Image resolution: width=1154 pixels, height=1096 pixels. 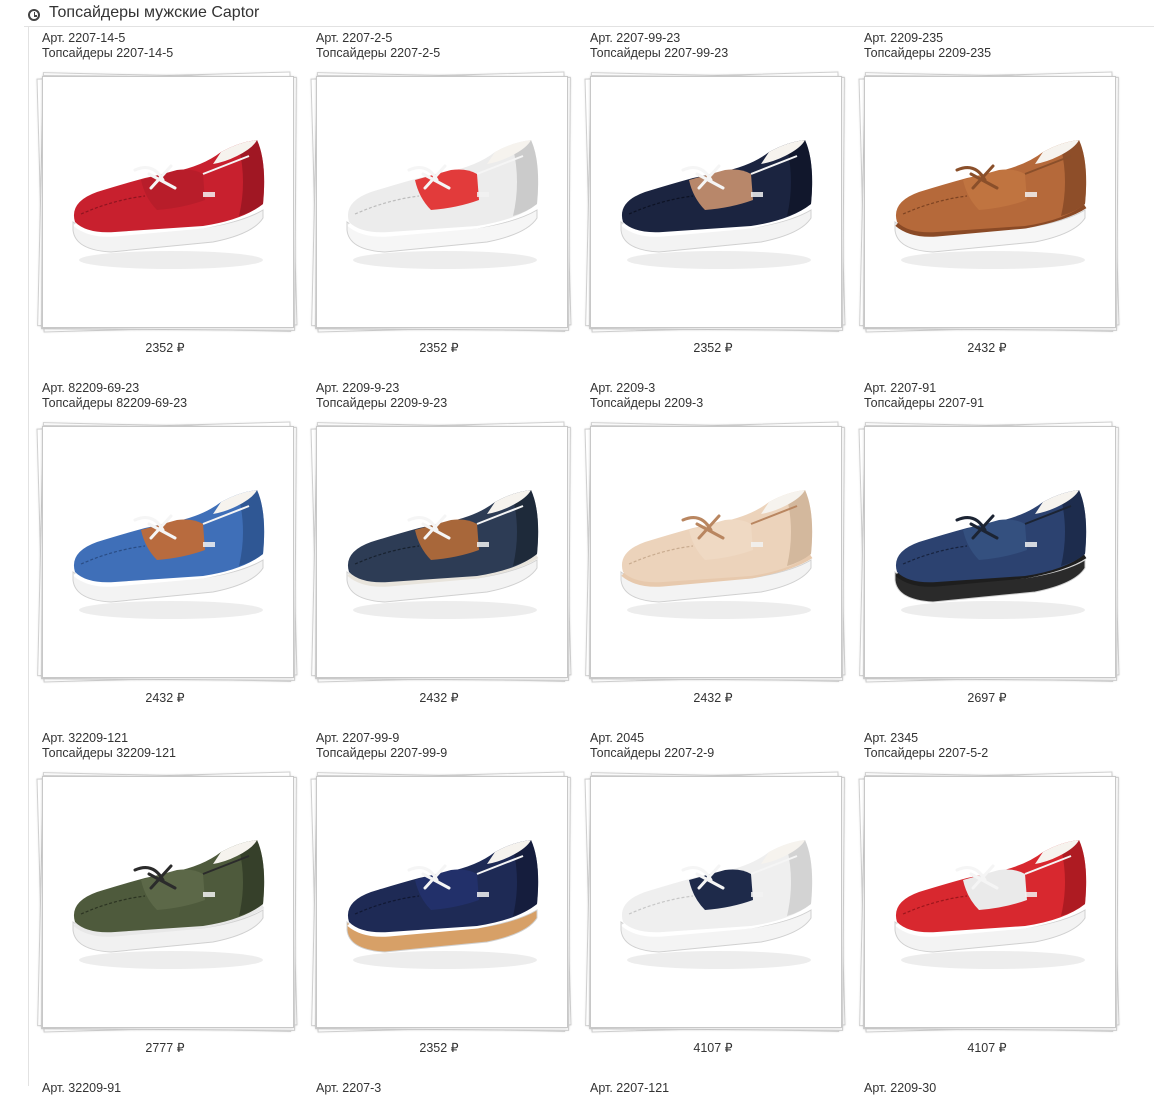 What do you see at coordinates (91, 388) in the screenshot?
I see `product-sku: Арт. 82209-69-23` at bounding box center [91, 388].